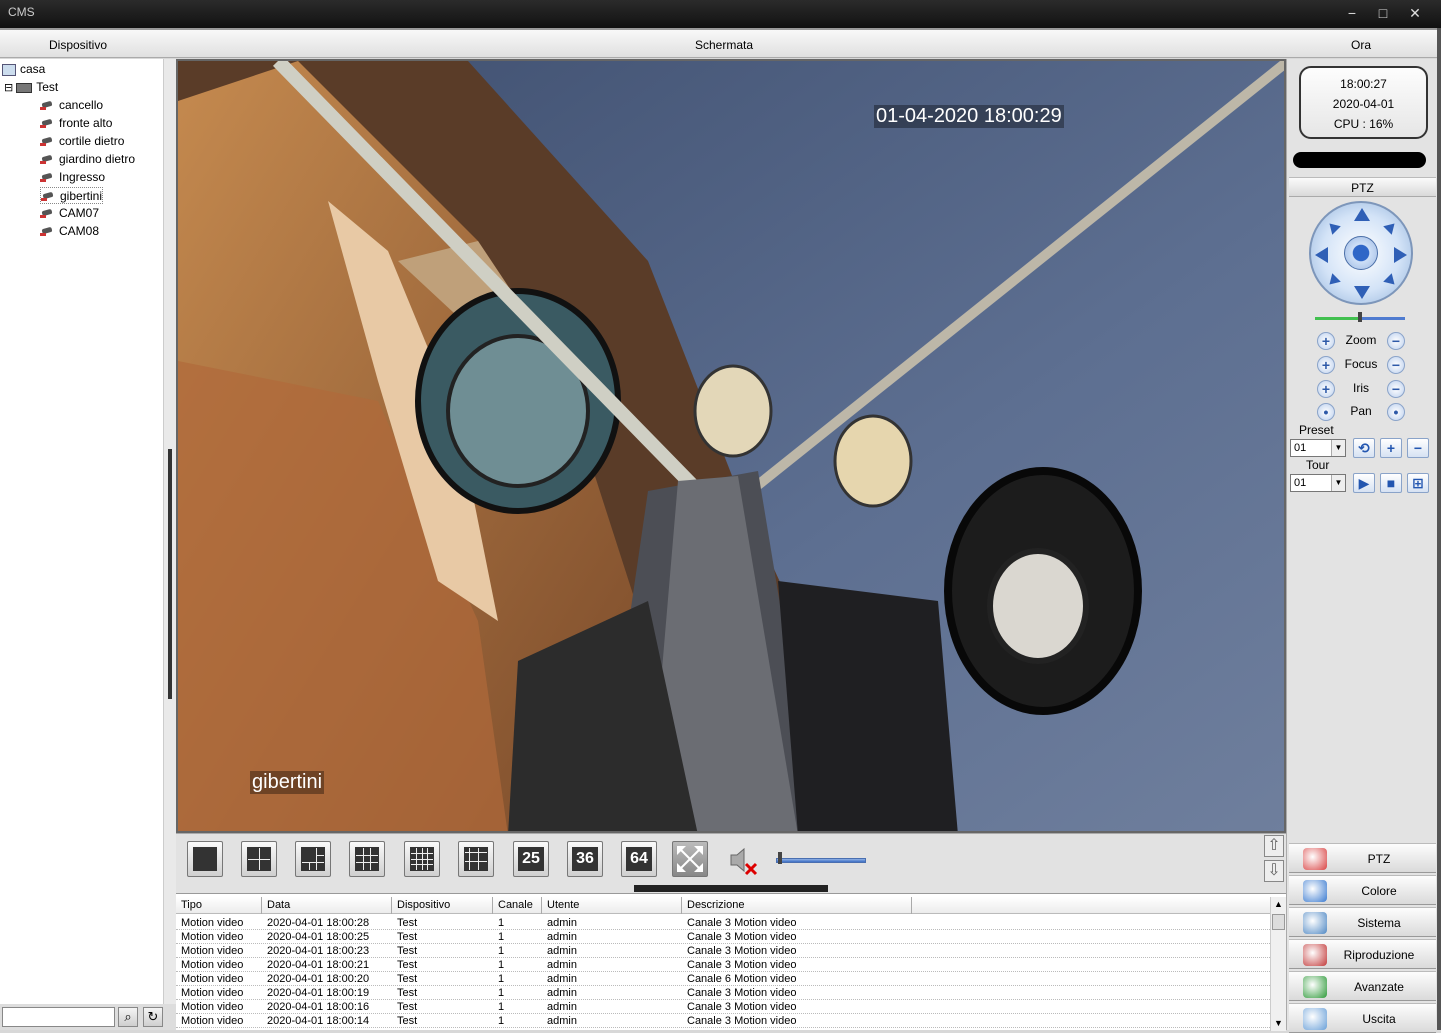 This screenshot has width=1441, height=1033. Describe the element at coordinates (1396, 389) in the screenshot. I see `iris-close-icon: −` at that location.